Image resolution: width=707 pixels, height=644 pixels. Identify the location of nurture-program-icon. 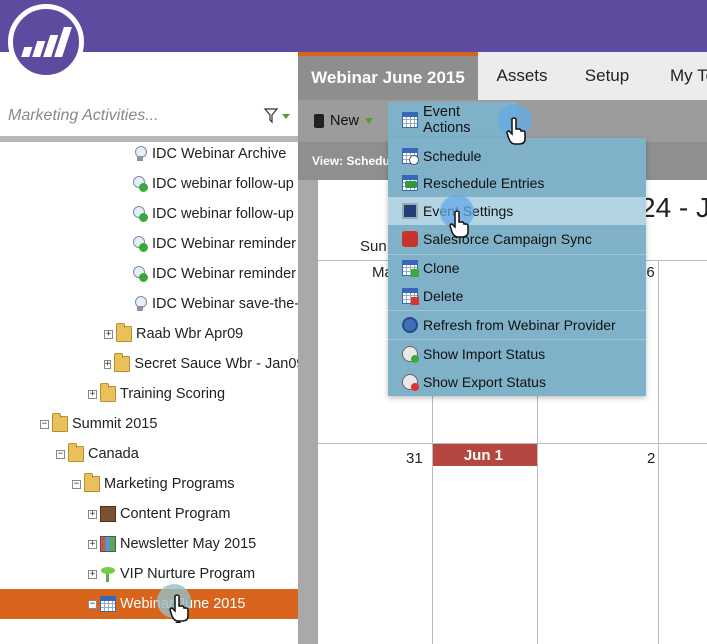
(108, 574).